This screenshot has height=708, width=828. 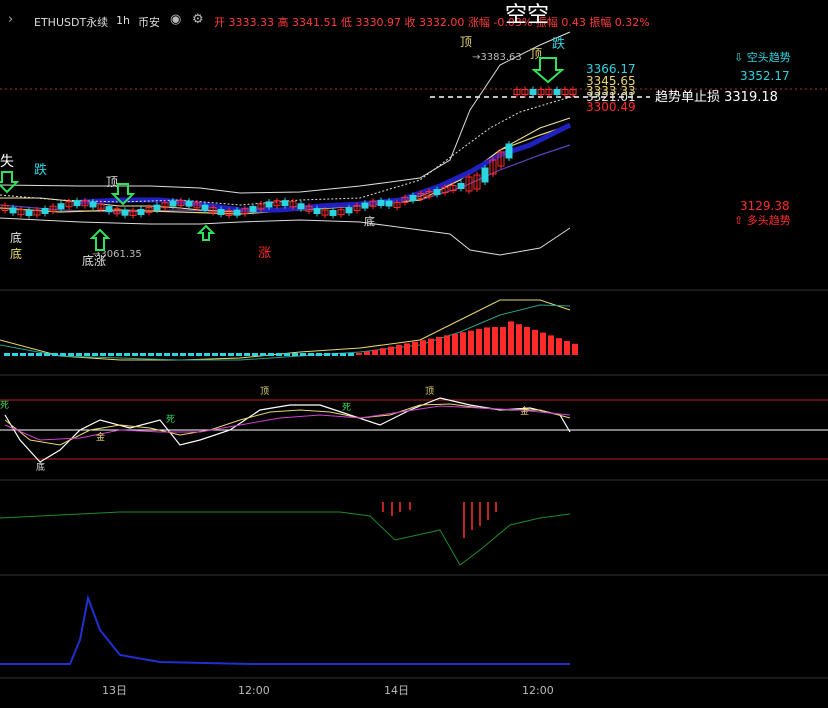 I want to click on bull-trend-label: ⇧ 多头趋势, so click(x=762, y=220).